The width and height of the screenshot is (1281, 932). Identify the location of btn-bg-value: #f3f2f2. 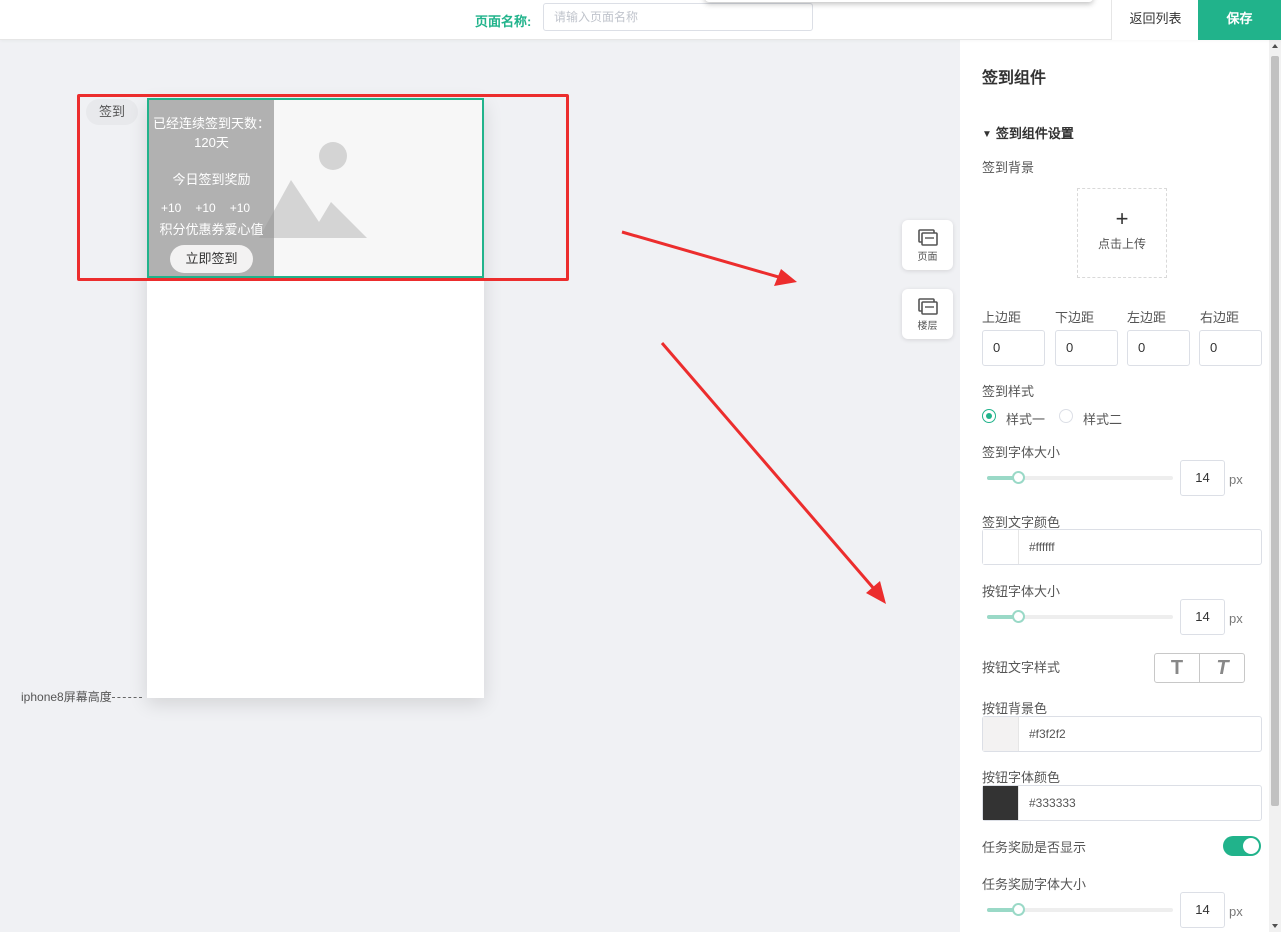
(1047, 734).